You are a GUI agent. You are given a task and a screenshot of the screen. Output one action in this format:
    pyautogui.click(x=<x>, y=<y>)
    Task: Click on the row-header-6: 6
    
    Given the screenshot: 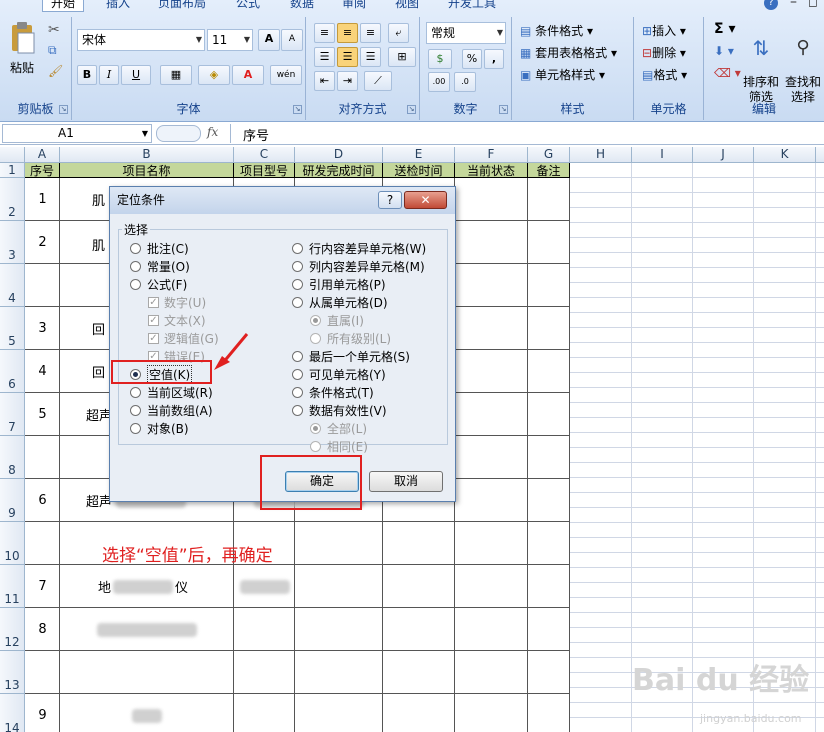 What is the action you would take?
    pyautogui.click(x=12, y=371)
    